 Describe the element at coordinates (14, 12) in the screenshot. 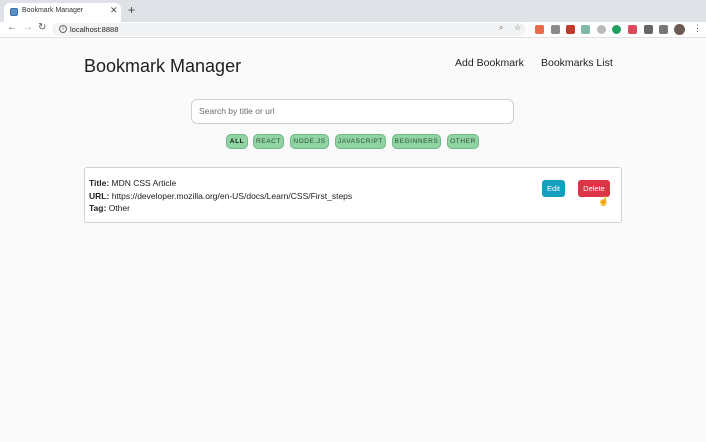

I see `app-favicon-icon` at that location.